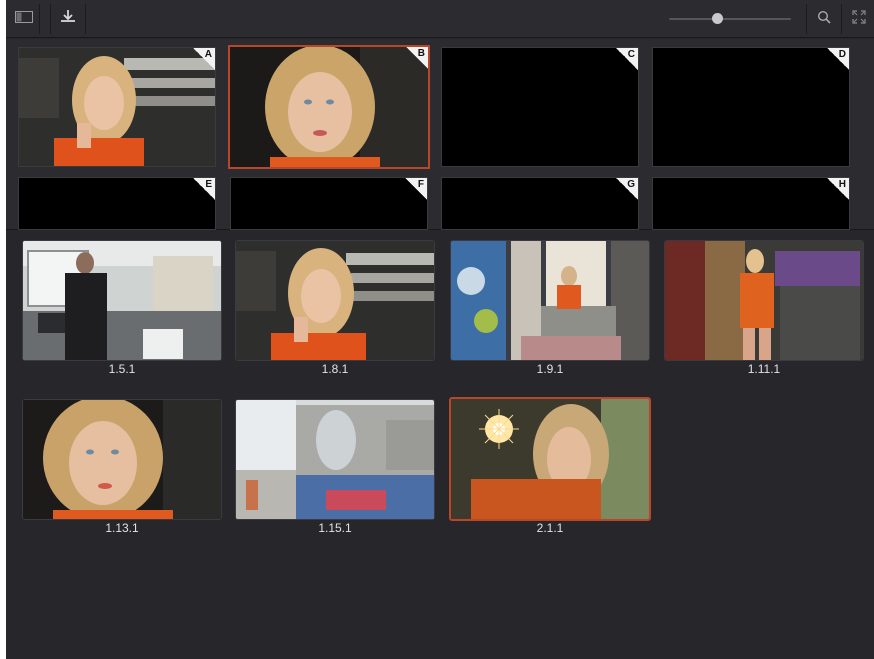 The width and height of the screenshot is (874, 659). I want to click on memory-letter: G, so click(631, 184).